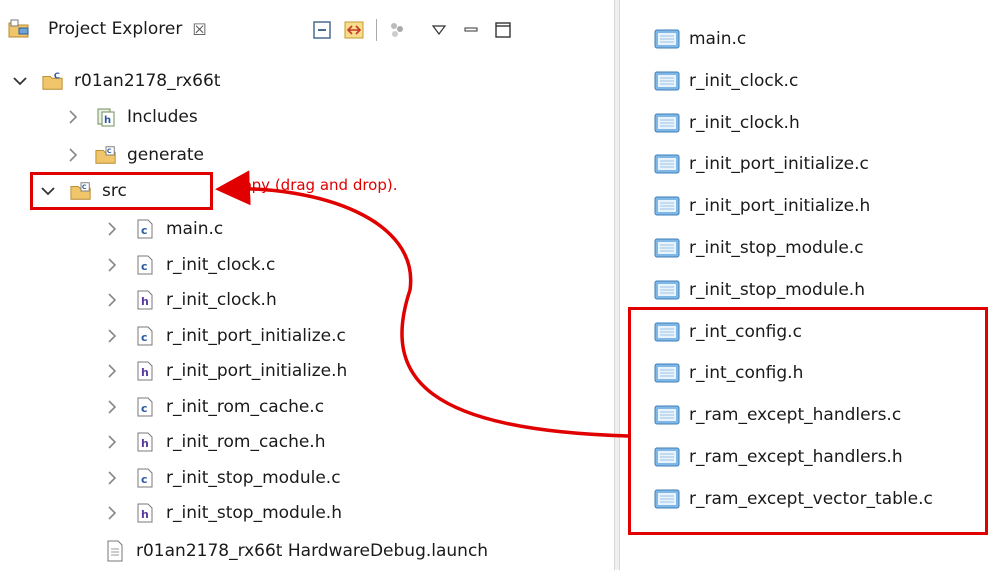 The image size is (992, 570). I want to click on generate-label: generate, so click(166, 155).